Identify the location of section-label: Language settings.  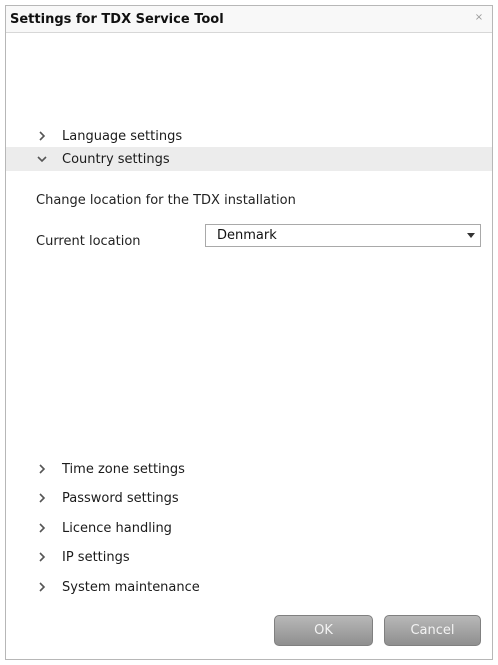
(122, 136).